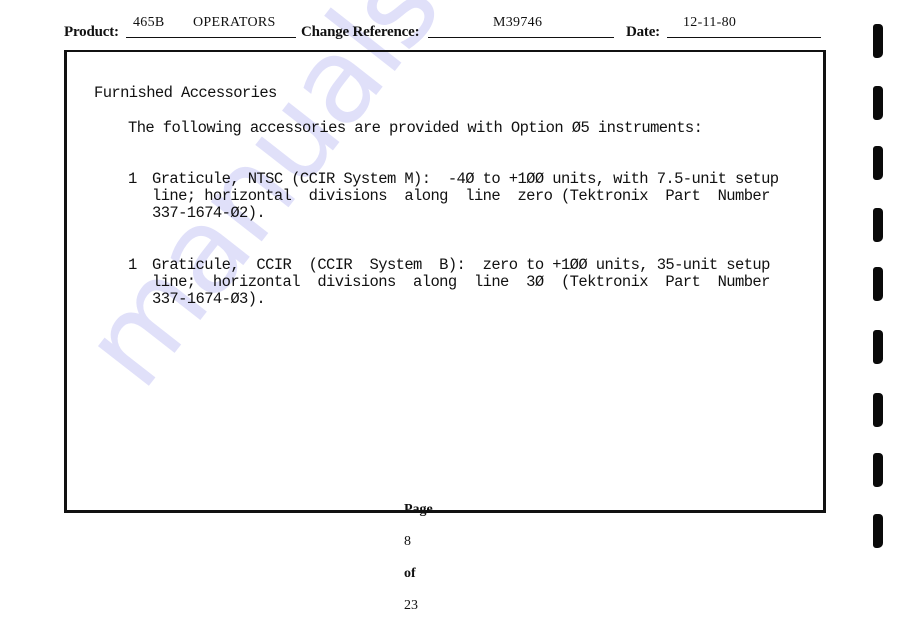 The image size is (899, 630). What do you see at coordinates (149, 22) in the screenshot?
I see `product-model-value: 465B` at bounding box center [149, 22].